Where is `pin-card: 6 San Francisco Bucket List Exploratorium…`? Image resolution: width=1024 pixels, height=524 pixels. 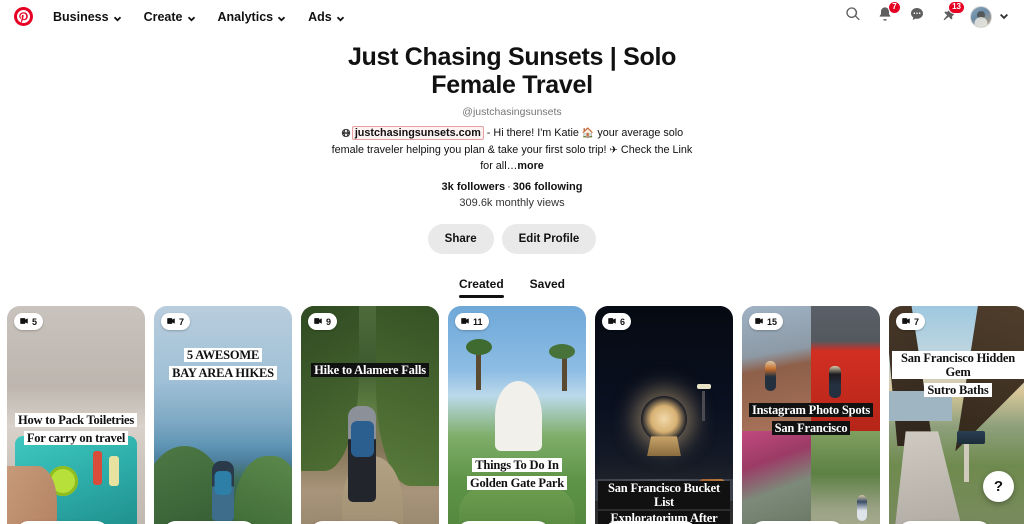
pin-card: 6 San Francisco Bucket List Exploratorium… is located at coordinates (664, 415).